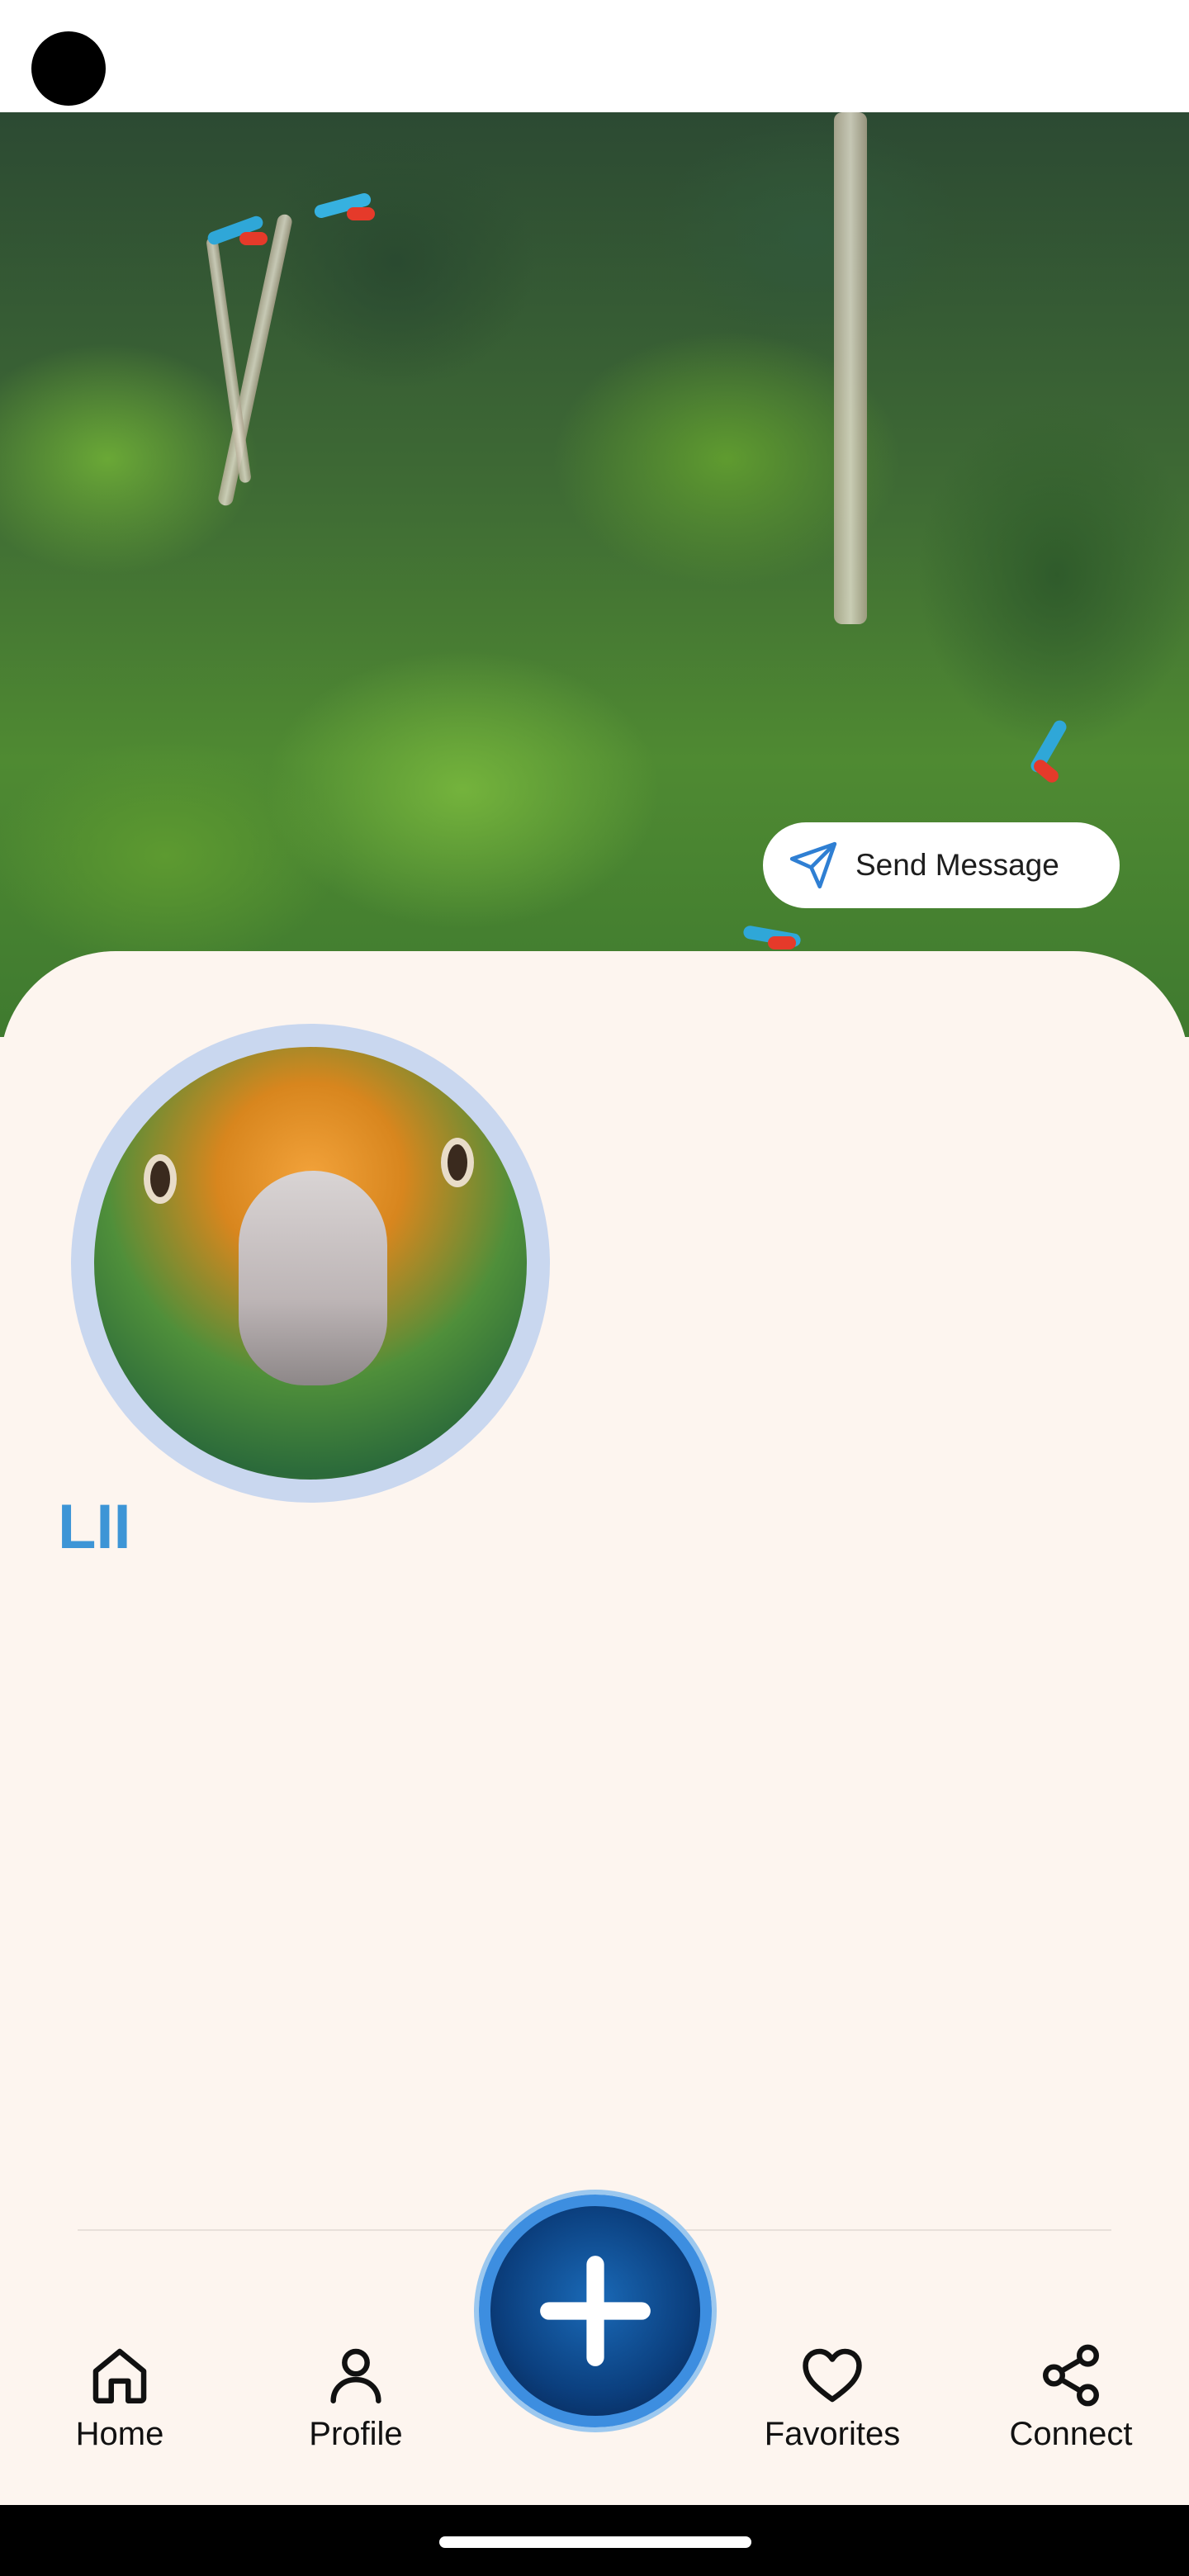  Describe the element at coordinates (595, 2542) in the screenshot. I see `gesture-handle` at that location.